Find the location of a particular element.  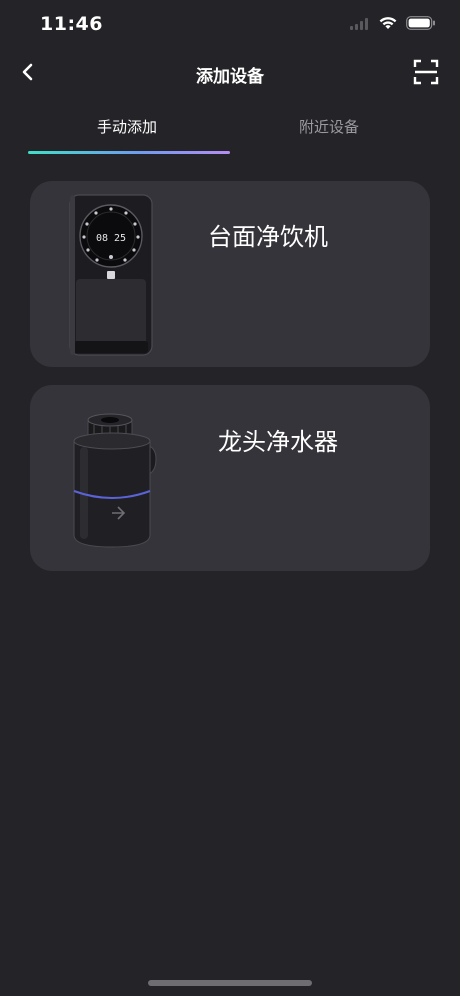

battery-icon is located at coordinates (421, 24).